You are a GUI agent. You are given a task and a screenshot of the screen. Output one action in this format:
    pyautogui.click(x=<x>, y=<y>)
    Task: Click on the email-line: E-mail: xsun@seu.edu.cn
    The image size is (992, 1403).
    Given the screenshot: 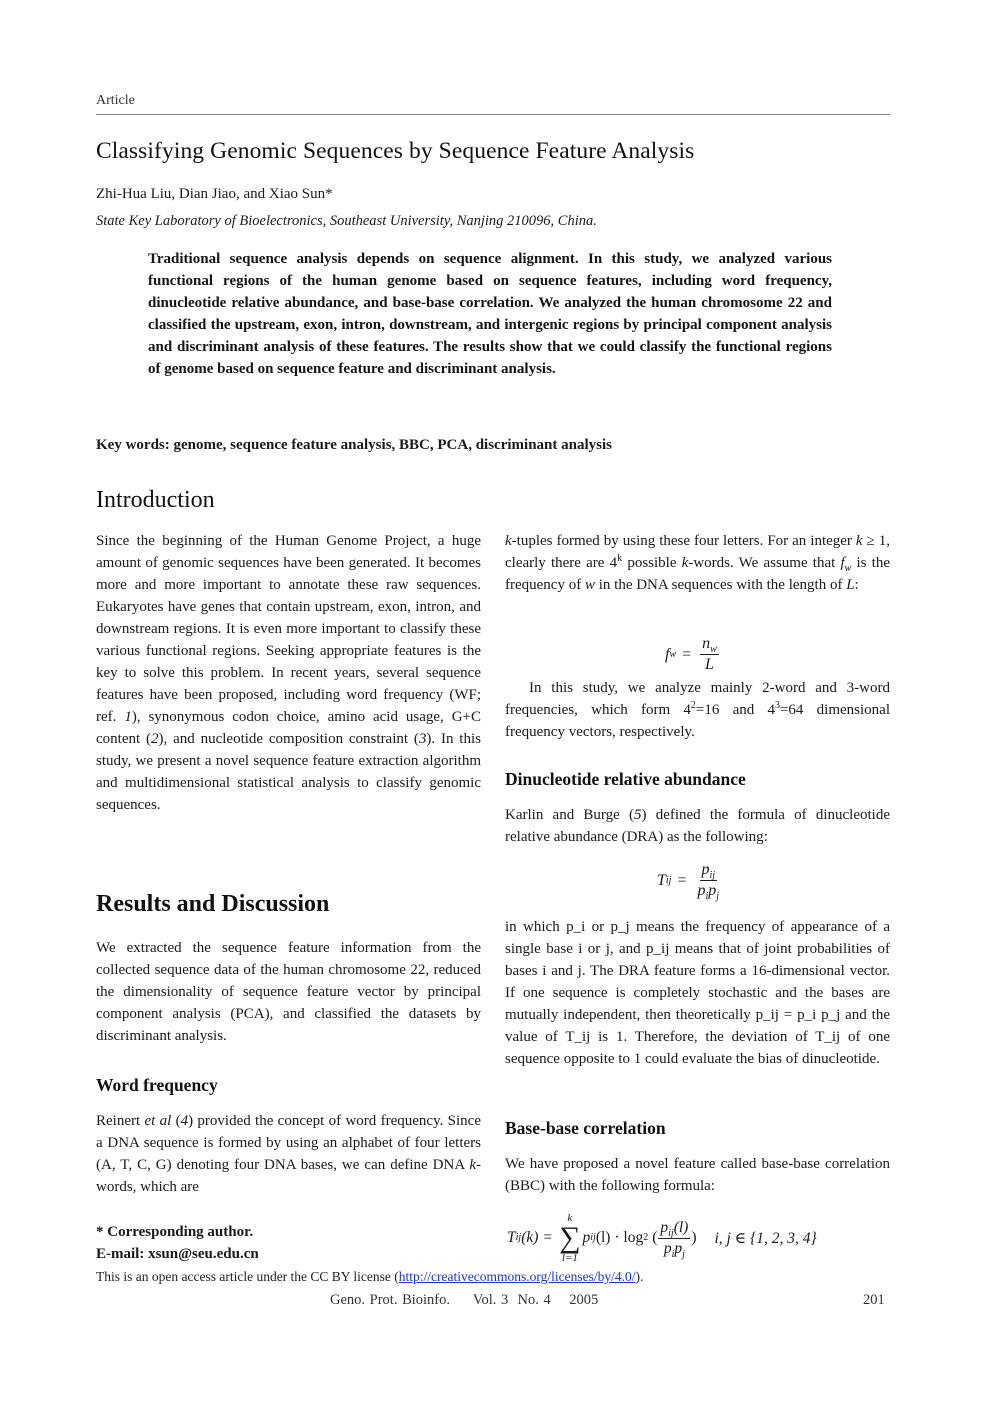 What is the action you would take?
    pyautogui.click(x=177, y=1254)
    